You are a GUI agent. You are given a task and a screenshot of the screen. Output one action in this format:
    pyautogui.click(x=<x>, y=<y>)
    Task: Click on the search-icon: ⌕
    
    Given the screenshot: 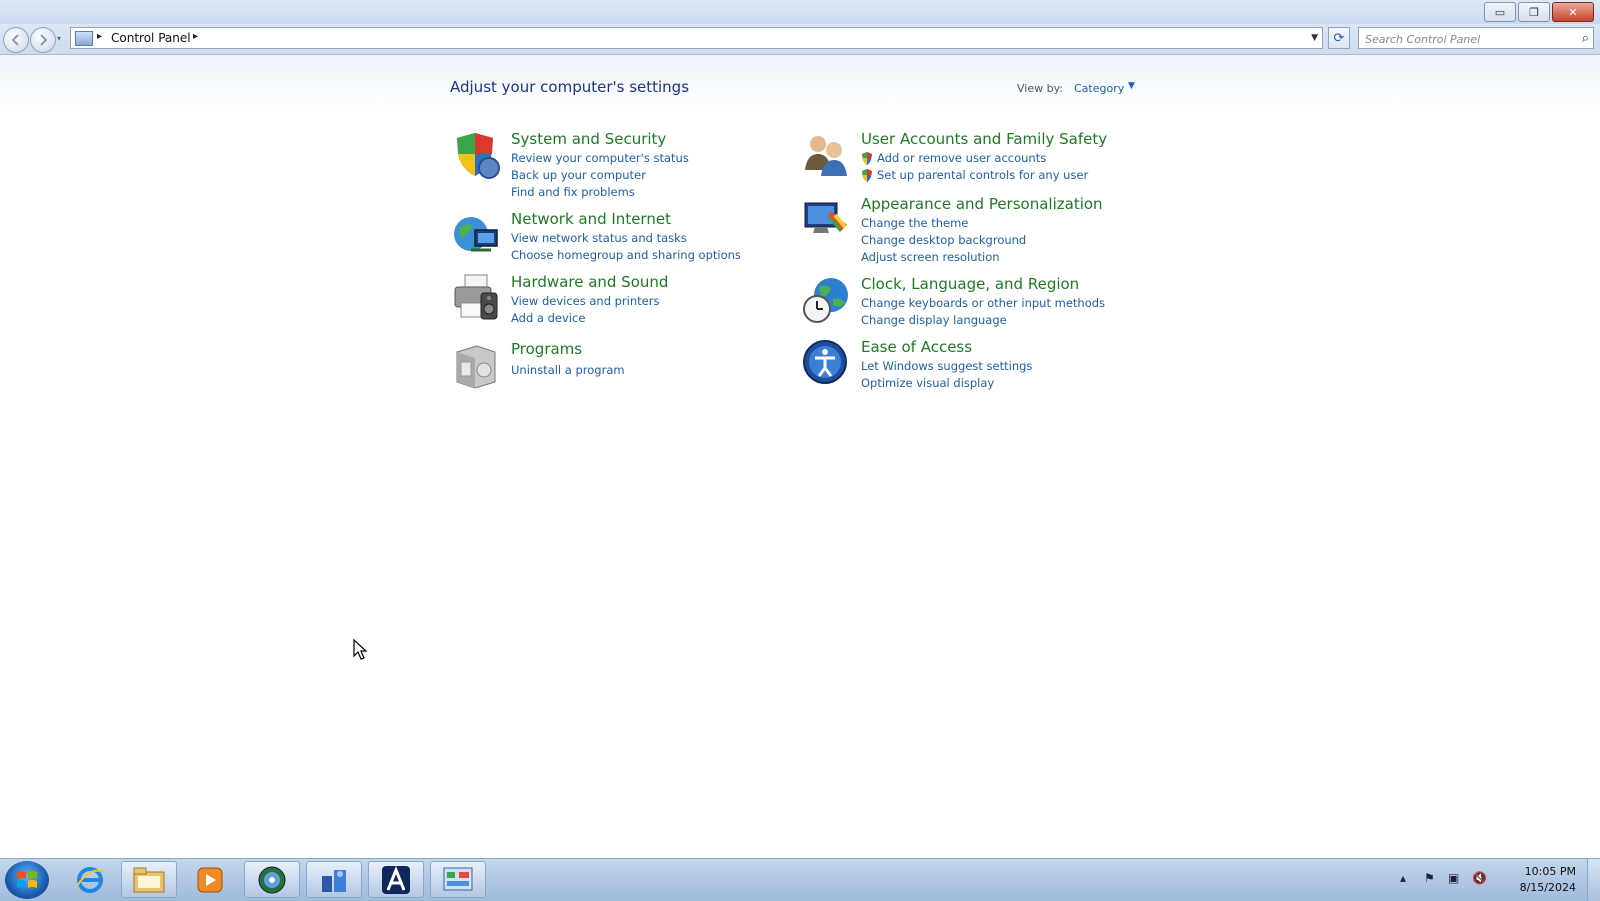 What is the action you would take?
    pyautogui.click(x=1585, y=38)
    